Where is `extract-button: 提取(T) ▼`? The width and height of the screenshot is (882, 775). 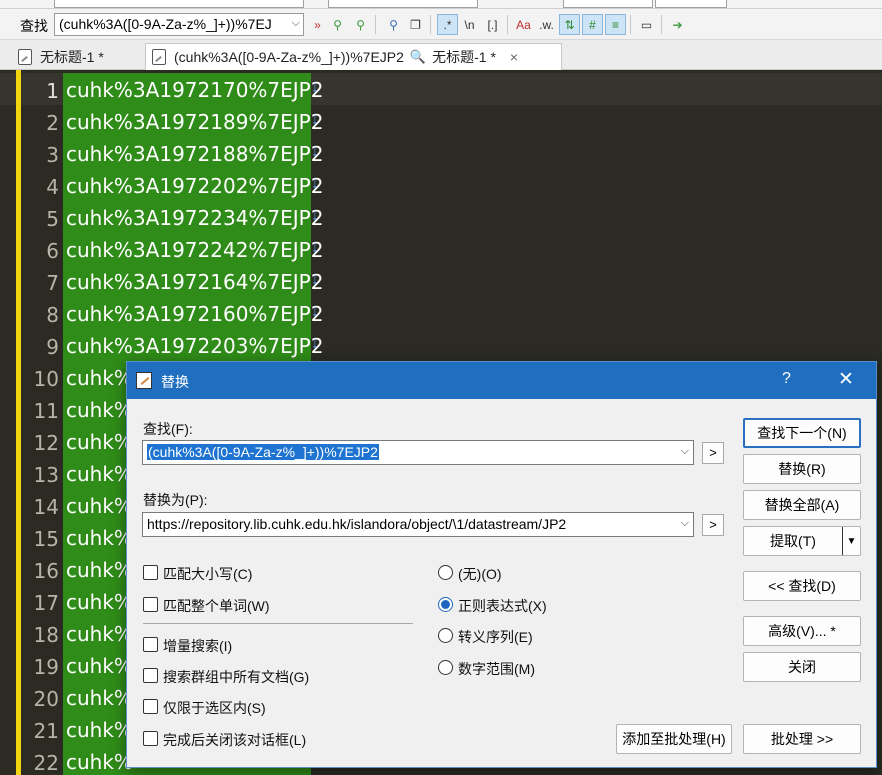
extract-button: 提取(T) ▼ is located at coordinates (802, 541).